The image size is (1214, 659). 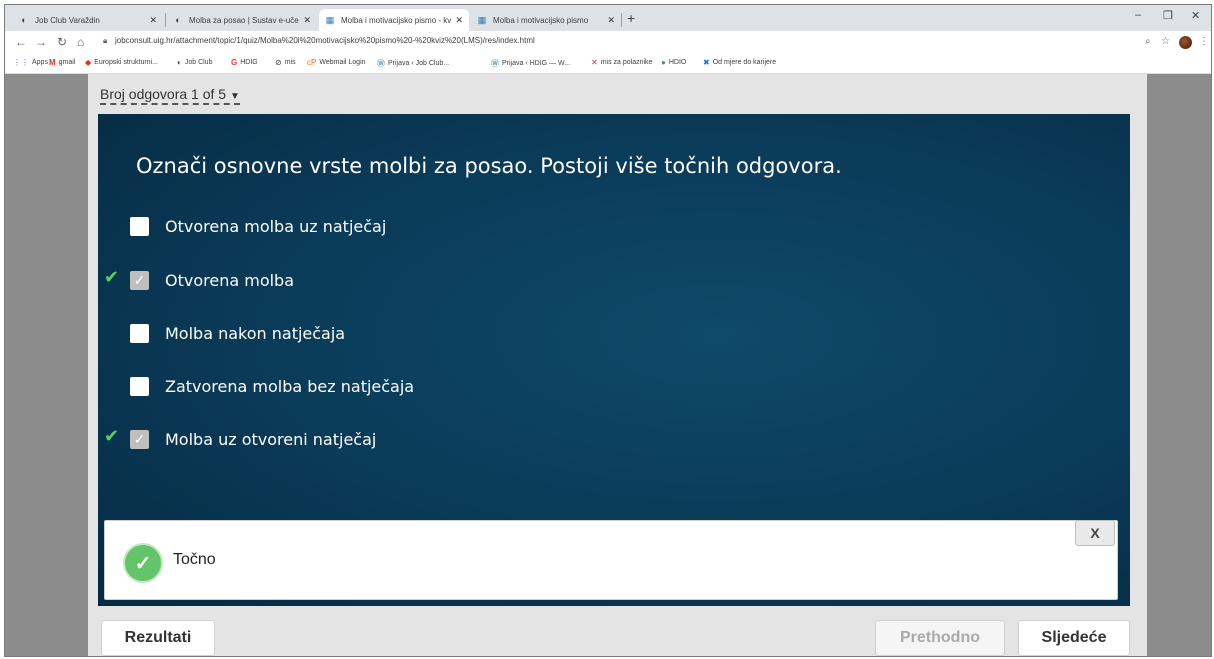 What do you see at coordinates (611, 560) in the screenshot?
I see `feedback-box: X ✓ Točno` at bounding box center [611, 560].